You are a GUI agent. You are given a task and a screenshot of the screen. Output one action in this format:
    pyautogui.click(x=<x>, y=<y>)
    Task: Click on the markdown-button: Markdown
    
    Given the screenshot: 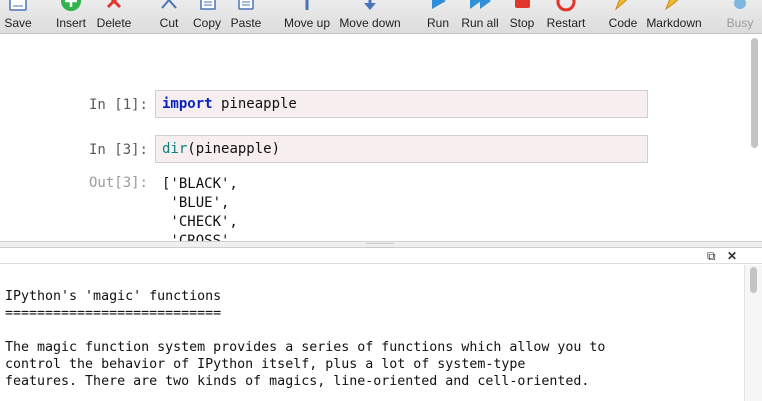 What is the action you would take?
    pyautogui.click(x=674, y=16)
    